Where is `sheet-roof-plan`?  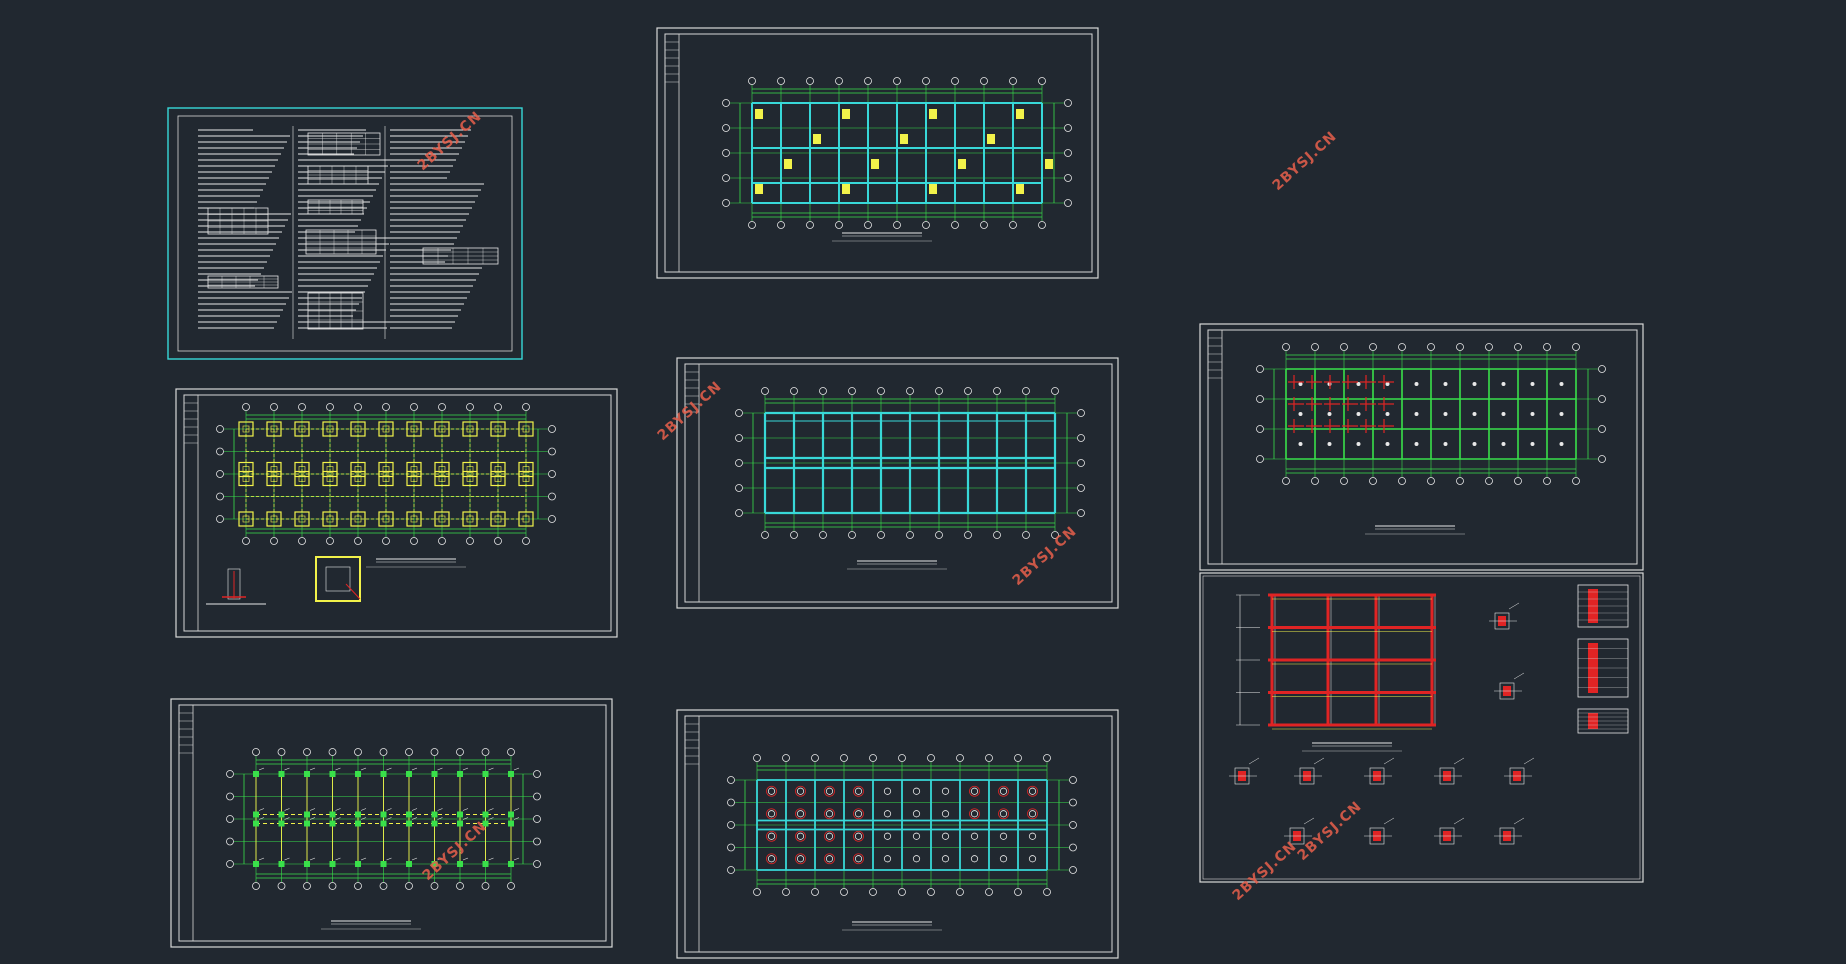 sheet-roof-plan is located at coordinates (897, 834).